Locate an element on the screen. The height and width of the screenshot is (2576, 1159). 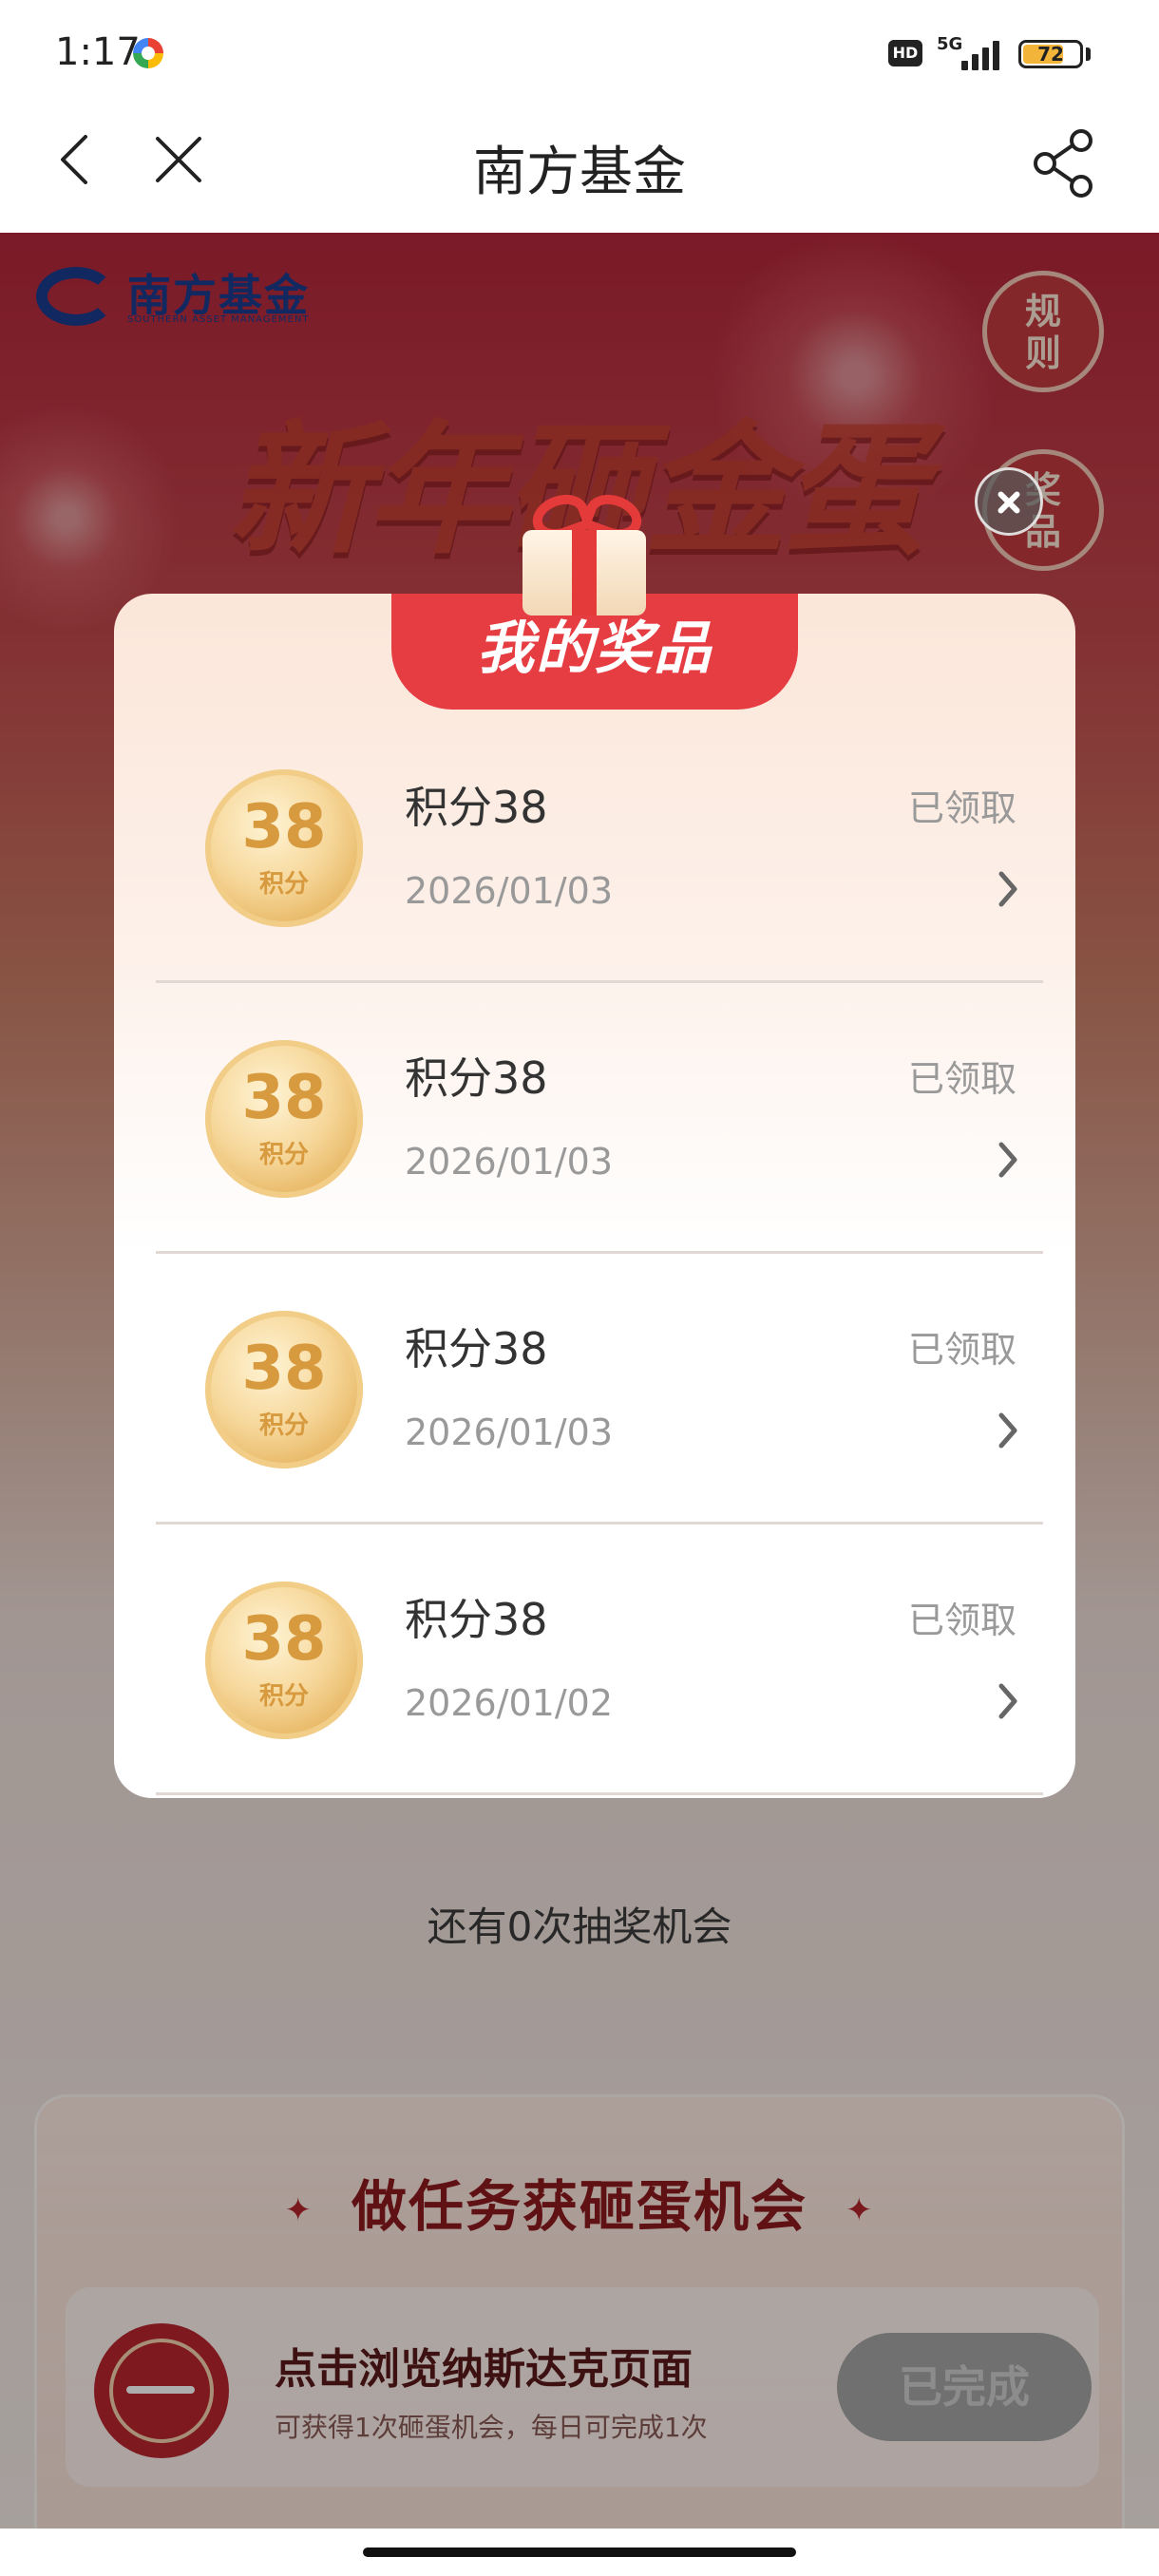
nav-bar: 南方基金 is located at coordinates (579, 168).